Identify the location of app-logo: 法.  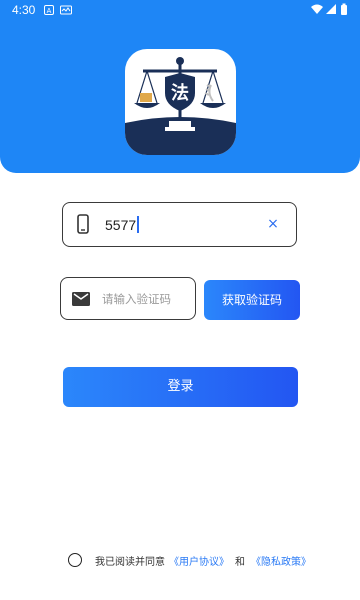
(180, 102).